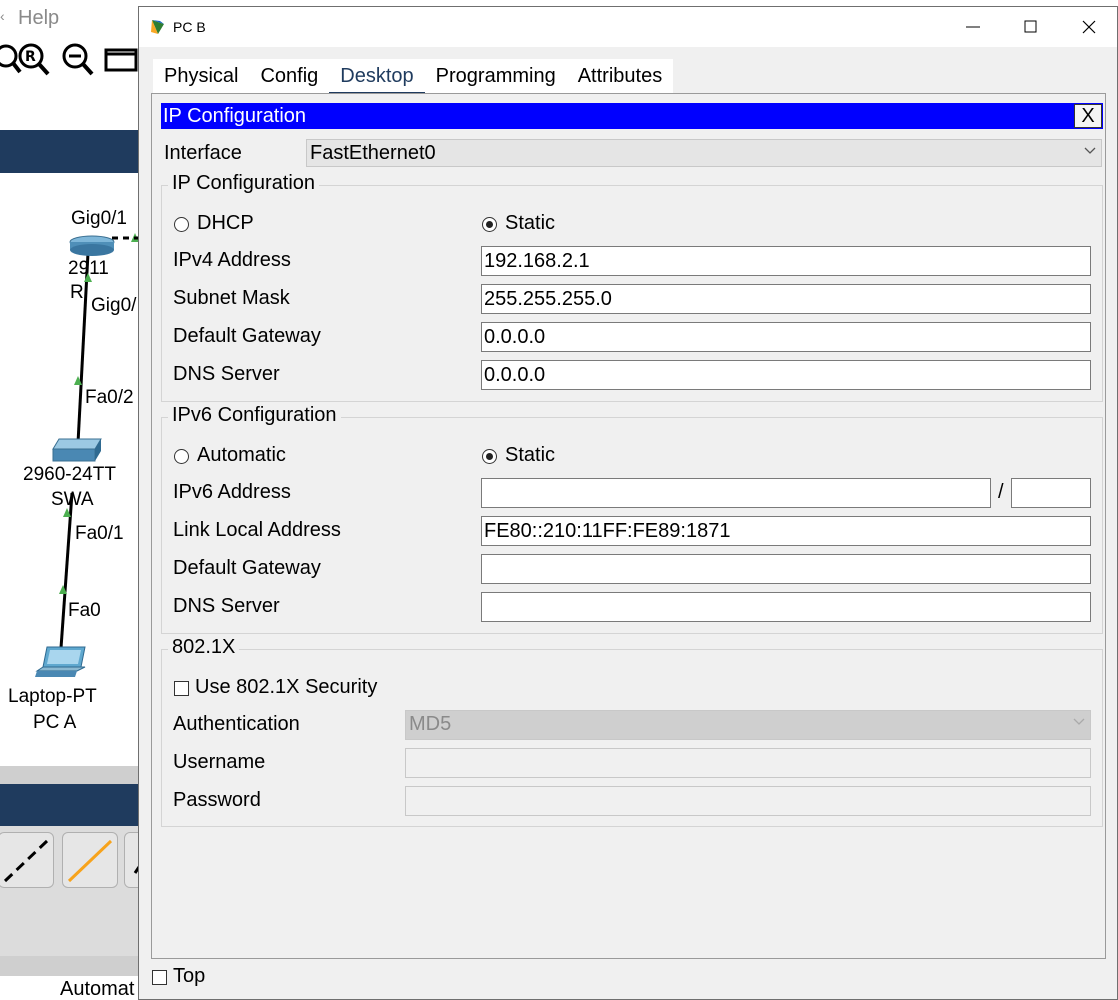 This screenshot has height=1000, width=1118. I want to click on straight-through-cable-button, so click(90, 860).